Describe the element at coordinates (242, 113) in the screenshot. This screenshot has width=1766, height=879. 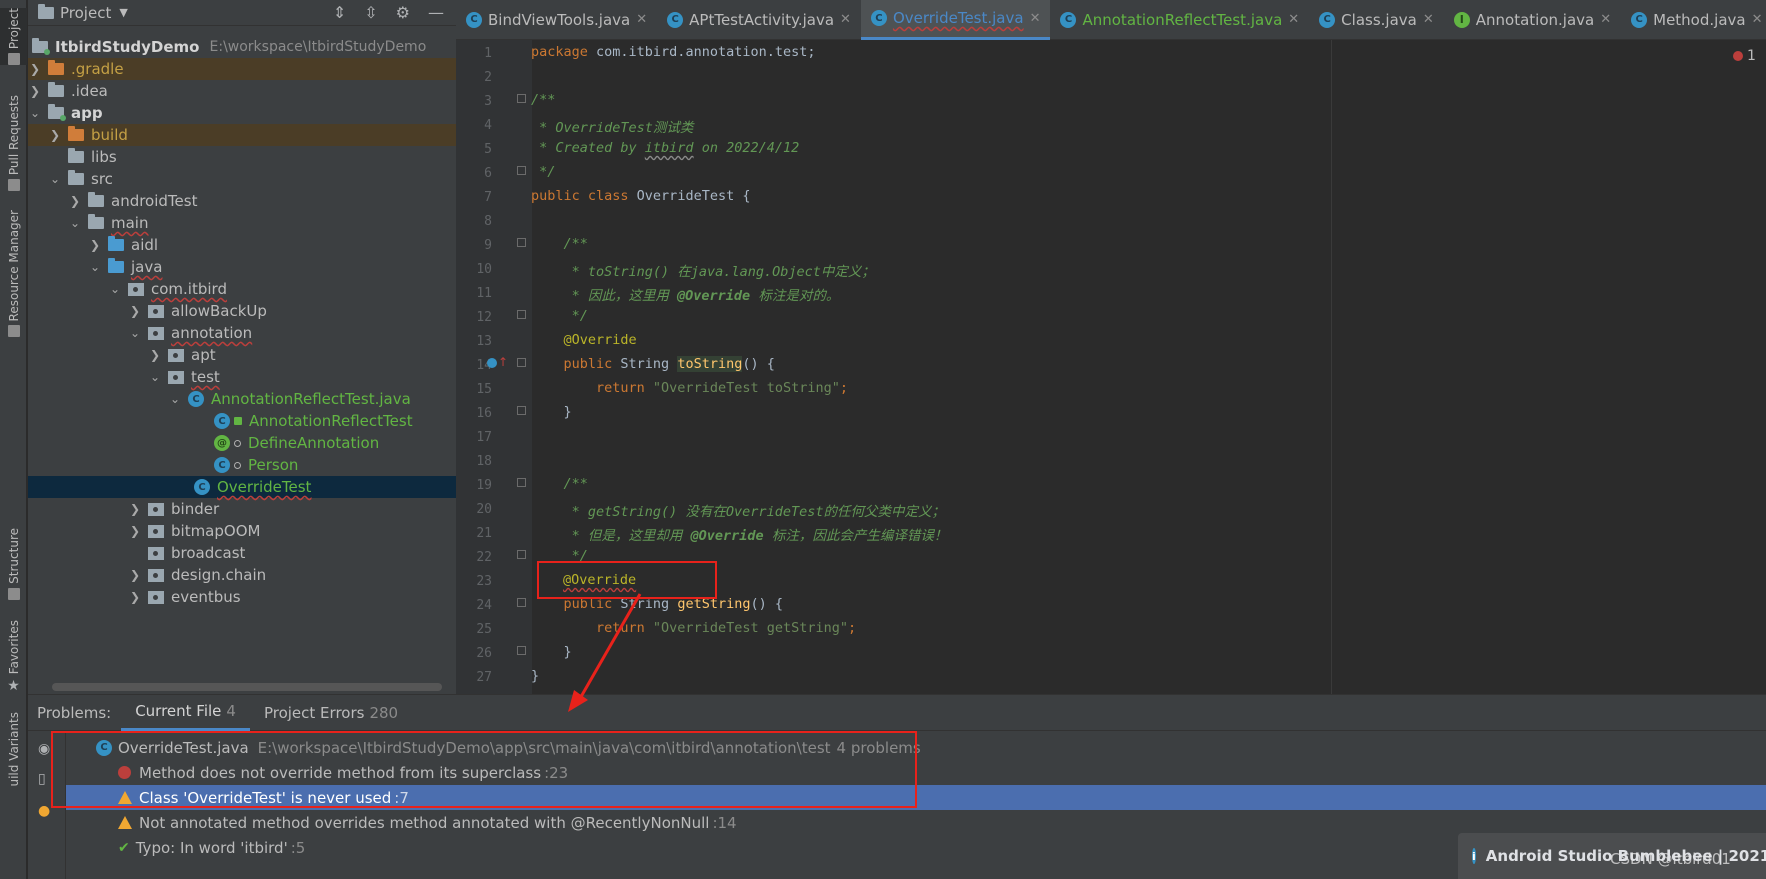
I see `tree-item-app: ⌄ app` at that location.